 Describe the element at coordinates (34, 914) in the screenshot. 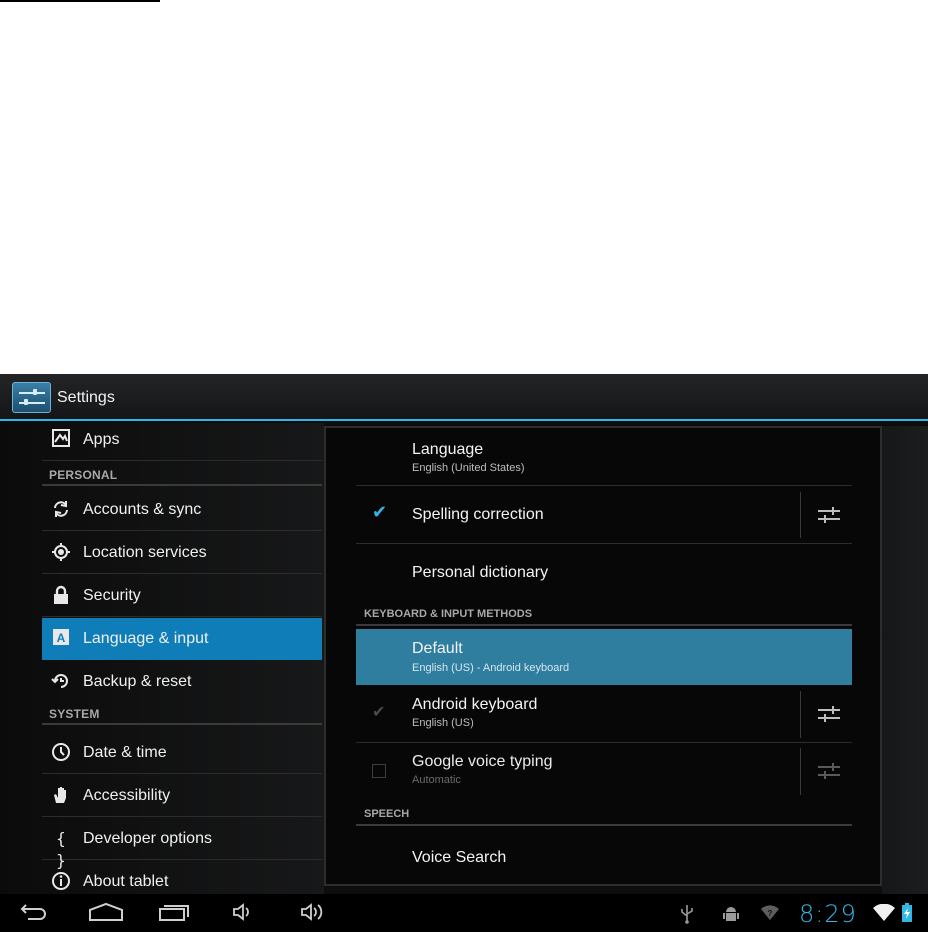

I see `back-icon` at that location.